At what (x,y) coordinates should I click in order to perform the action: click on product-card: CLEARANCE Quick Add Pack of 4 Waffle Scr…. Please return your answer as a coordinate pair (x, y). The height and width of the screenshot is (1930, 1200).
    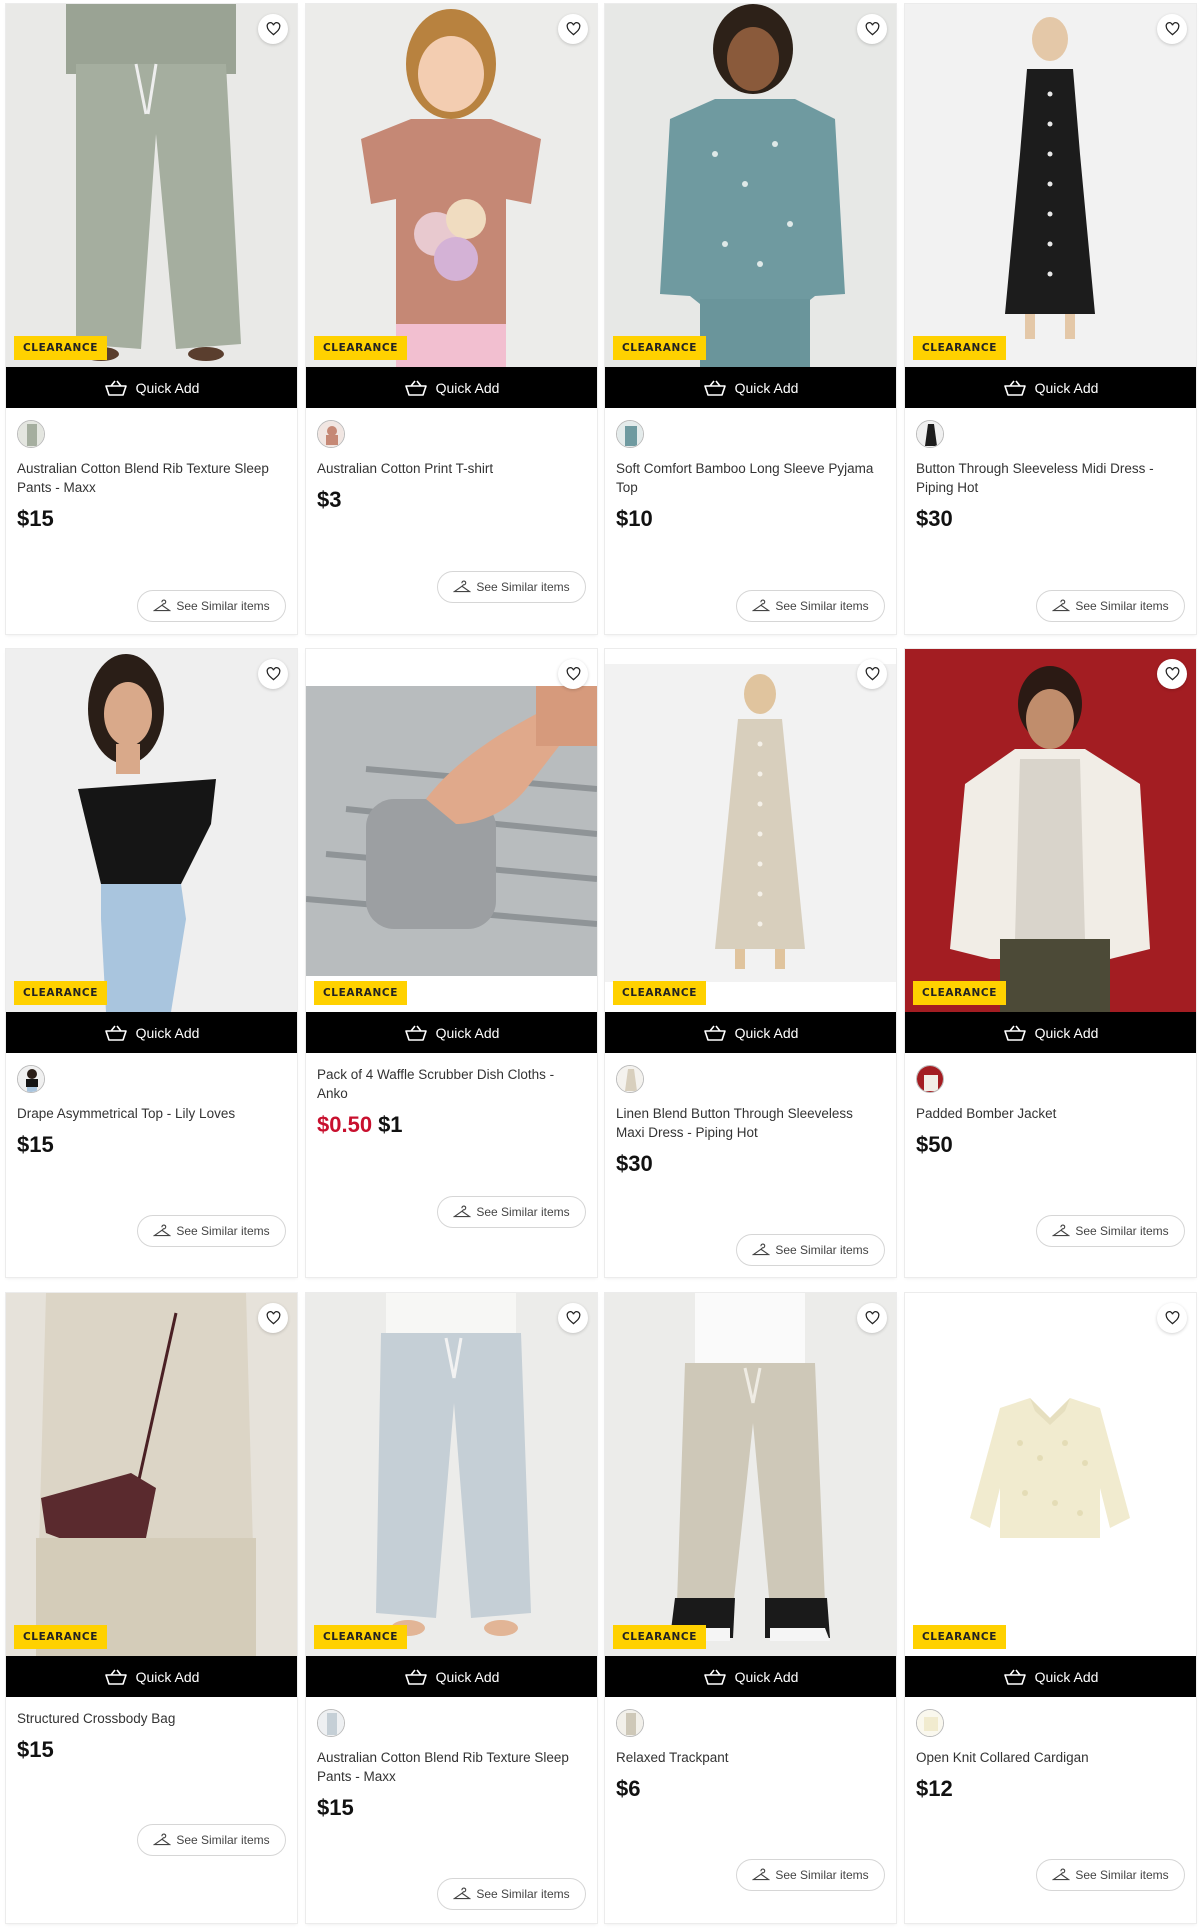
    Looking at the image, I should click on (451, 963).